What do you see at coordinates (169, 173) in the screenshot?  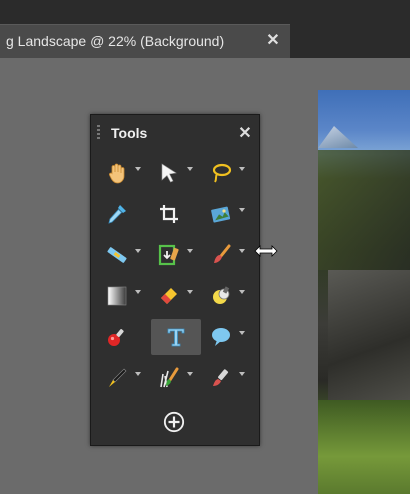 I see `pointer-arrow-icon` at bounding box center [169, 173].